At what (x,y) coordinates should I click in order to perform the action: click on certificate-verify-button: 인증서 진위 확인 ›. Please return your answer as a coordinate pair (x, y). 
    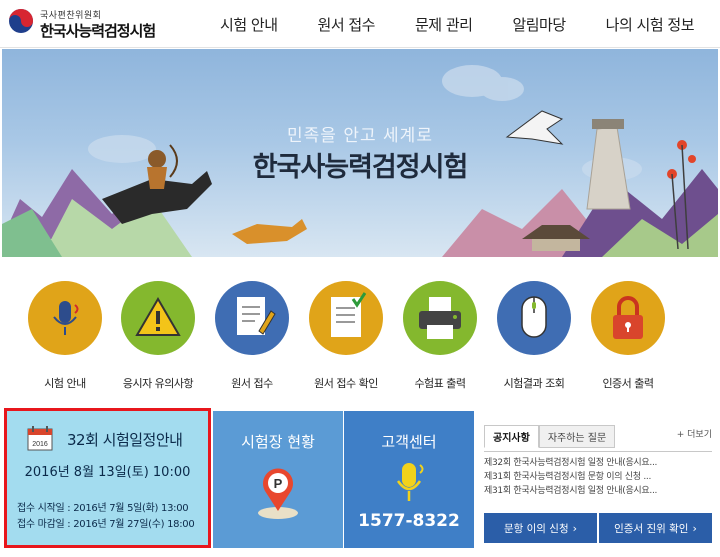
    Looking at the image, I should click on (655, 528).